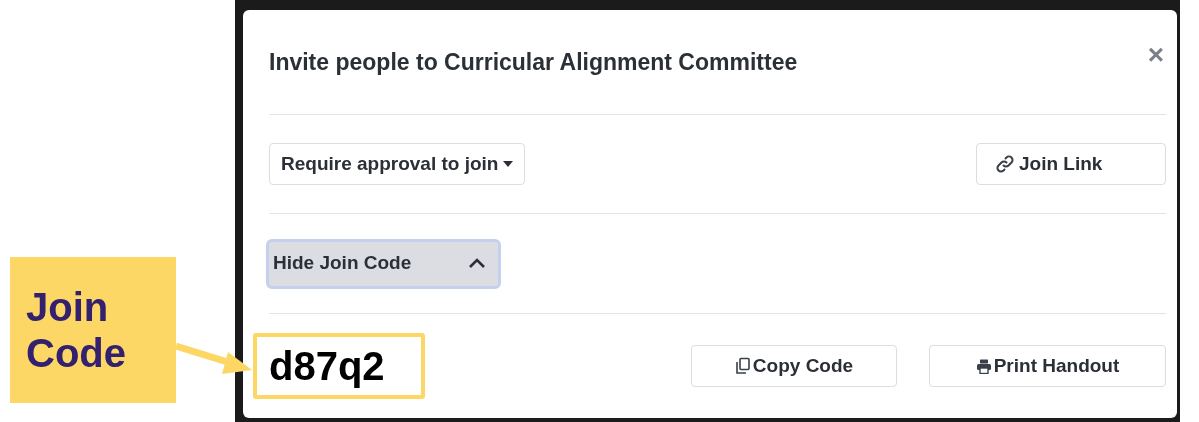  What do you see at coordinates (794, 366) in the screenshot?
I see `copy-code-button: Copy Code` at bounding box center [794, 366].